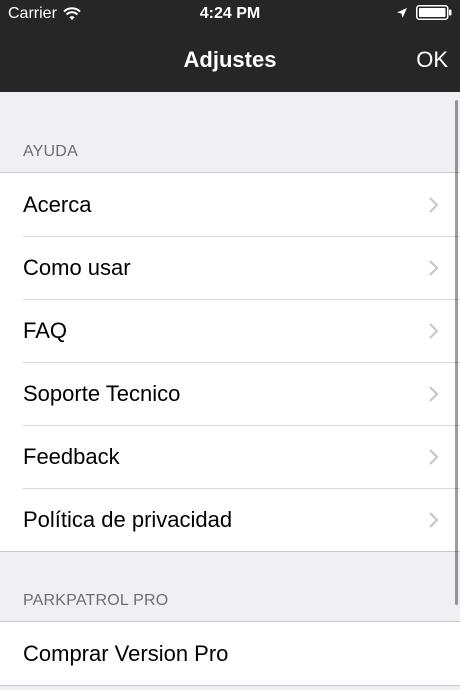 Image resolution: width=460 pixels, height=690 pixels. What do you see at coordinates (126, 653) in the screenshot?
I see `row-label: Comprar Version Pro` at bounding box center [126, 653].